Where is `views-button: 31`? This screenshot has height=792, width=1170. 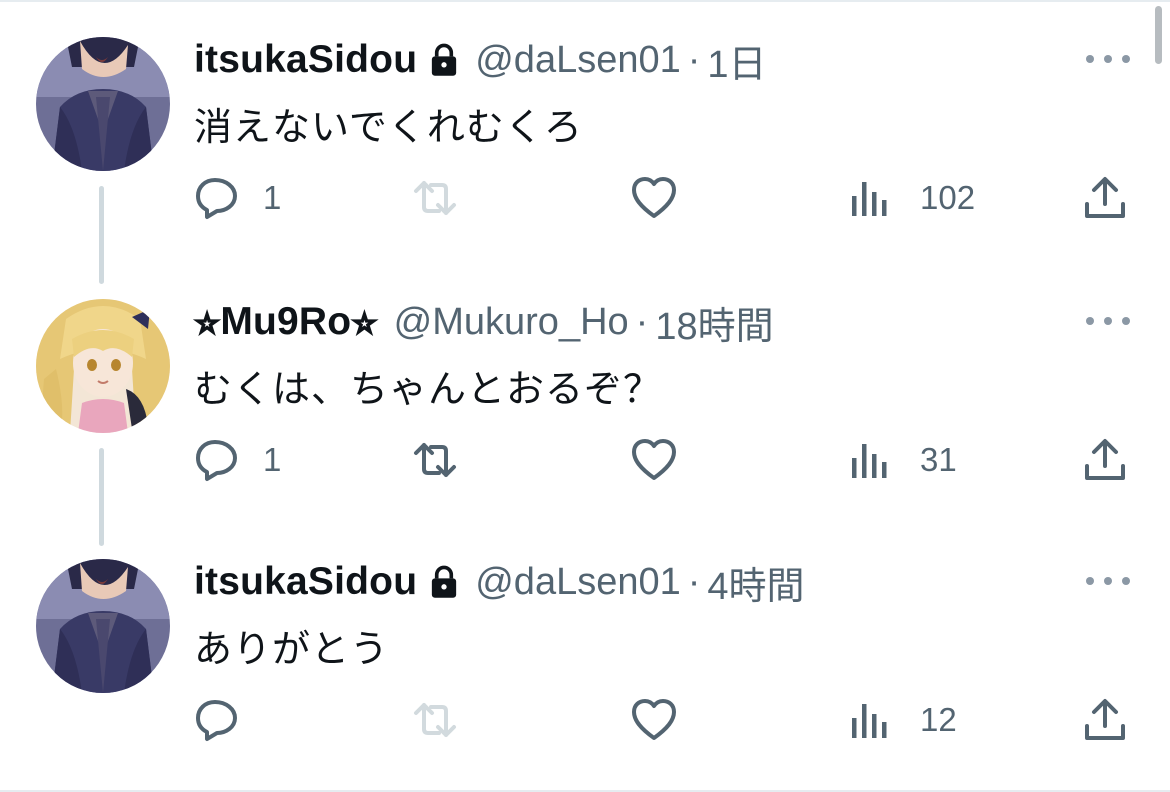 views-button: 31 is located at coordinates (901, 460).